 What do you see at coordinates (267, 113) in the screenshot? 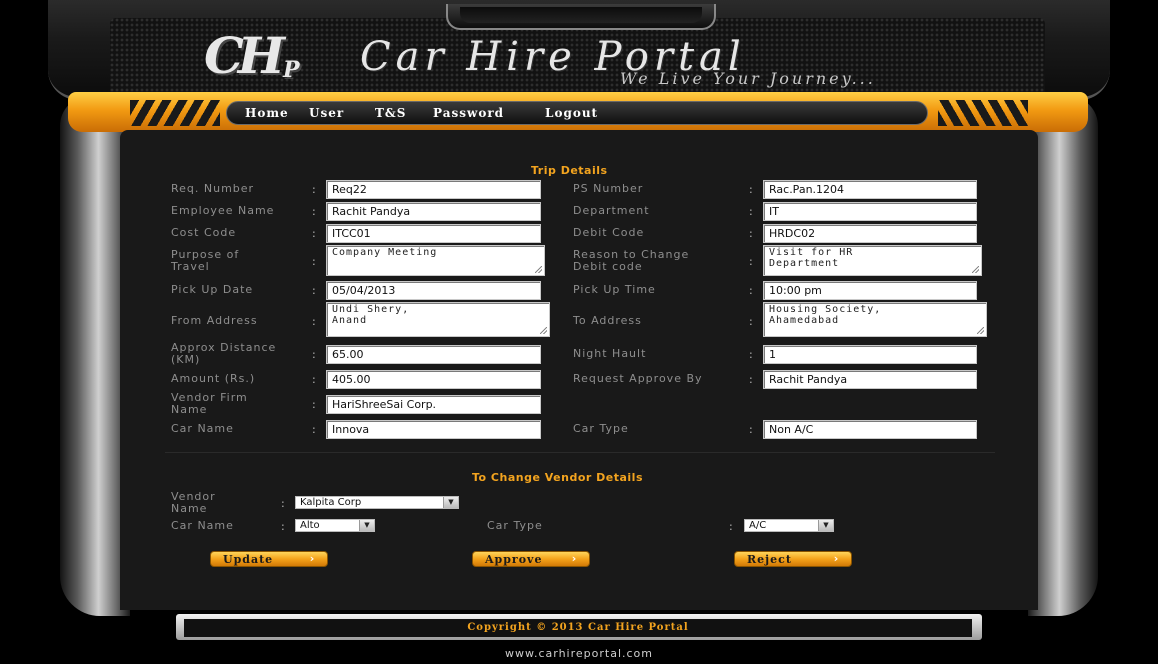
I see `nav-home: Home` at bounding box center [267, 113].